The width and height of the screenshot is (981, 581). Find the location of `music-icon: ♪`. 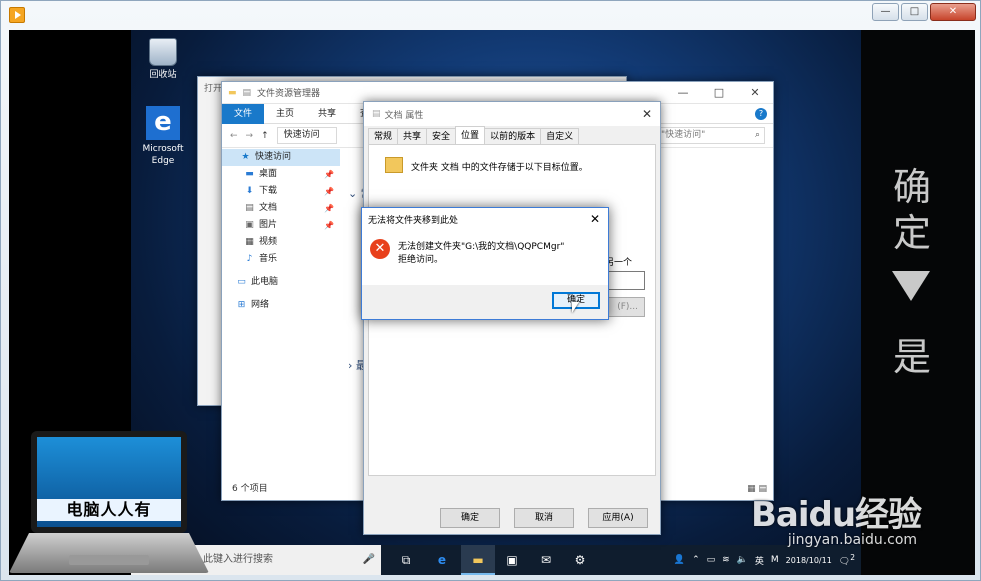

music-icon: ♪ is located at coordinates (249, 259).